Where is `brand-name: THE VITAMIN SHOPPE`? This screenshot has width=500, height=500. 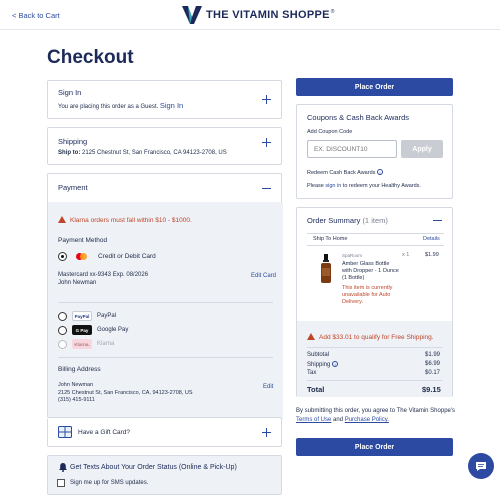 brand-name: THE VITAMIN SHOPPE is located at coordinates (268, 15).